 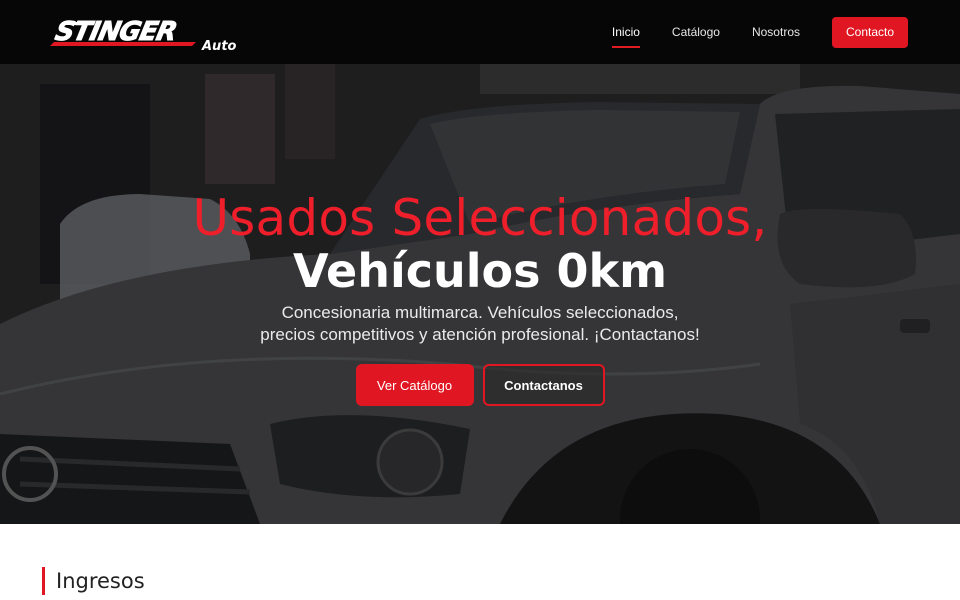 What do you see at coordinates (870, 32) in the screenshot?
I see `contact-button: Contacto` at bounding box center [870, 32].